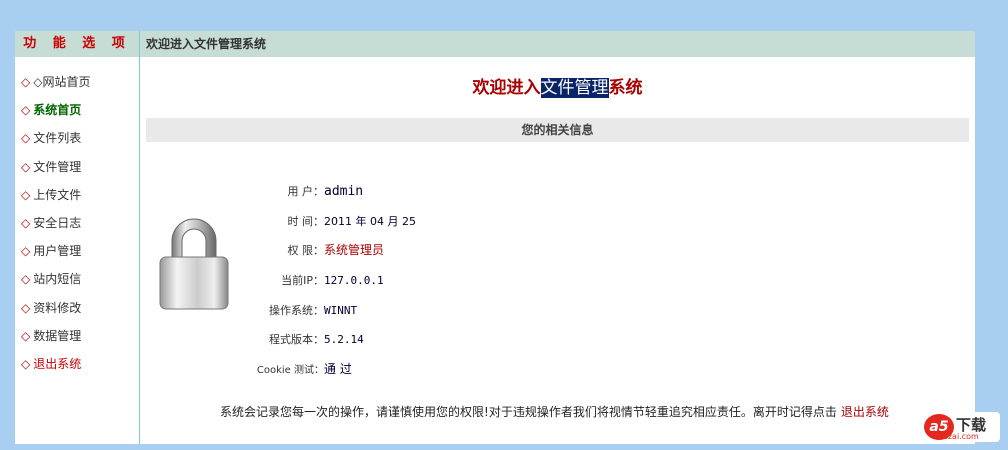 This screenshot has height=450, width=1008. What do you see at coordinates (57, 138) in the screenshot?
I see `sidebar-item-label: 文件列表` at bounding box center [57, 138].